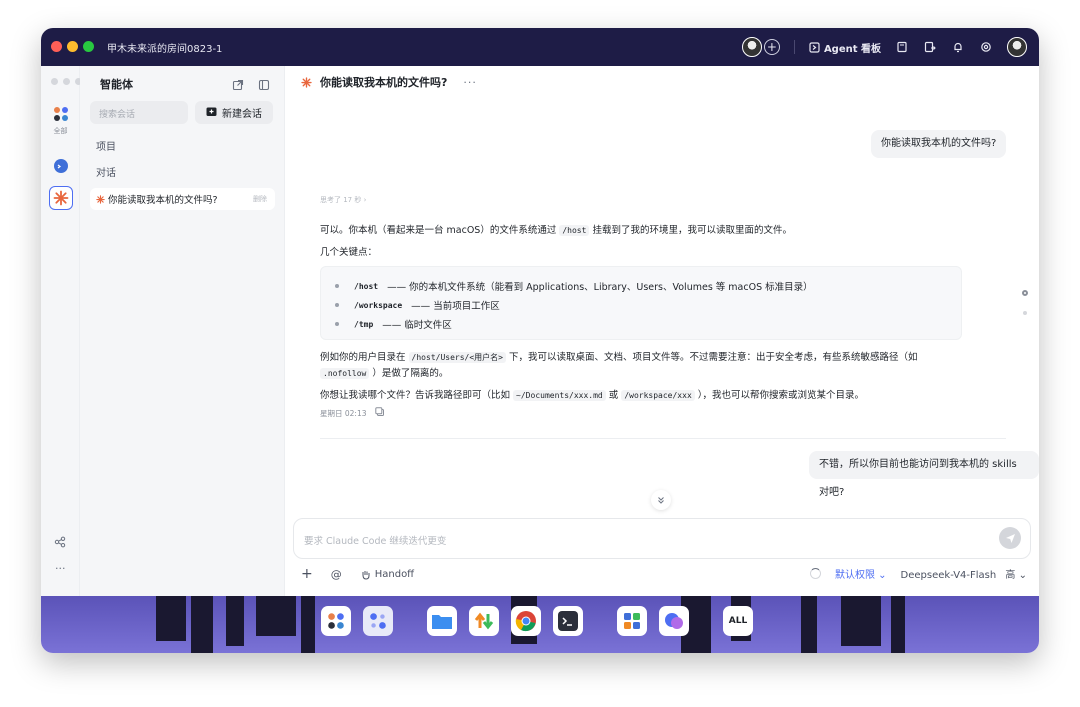 The width and height of the screenshot is (1080, 707). What do you see at coordinates (88, 46) in the screenshot?
I see `maximize-window-button` at bounding box center [88, 46].